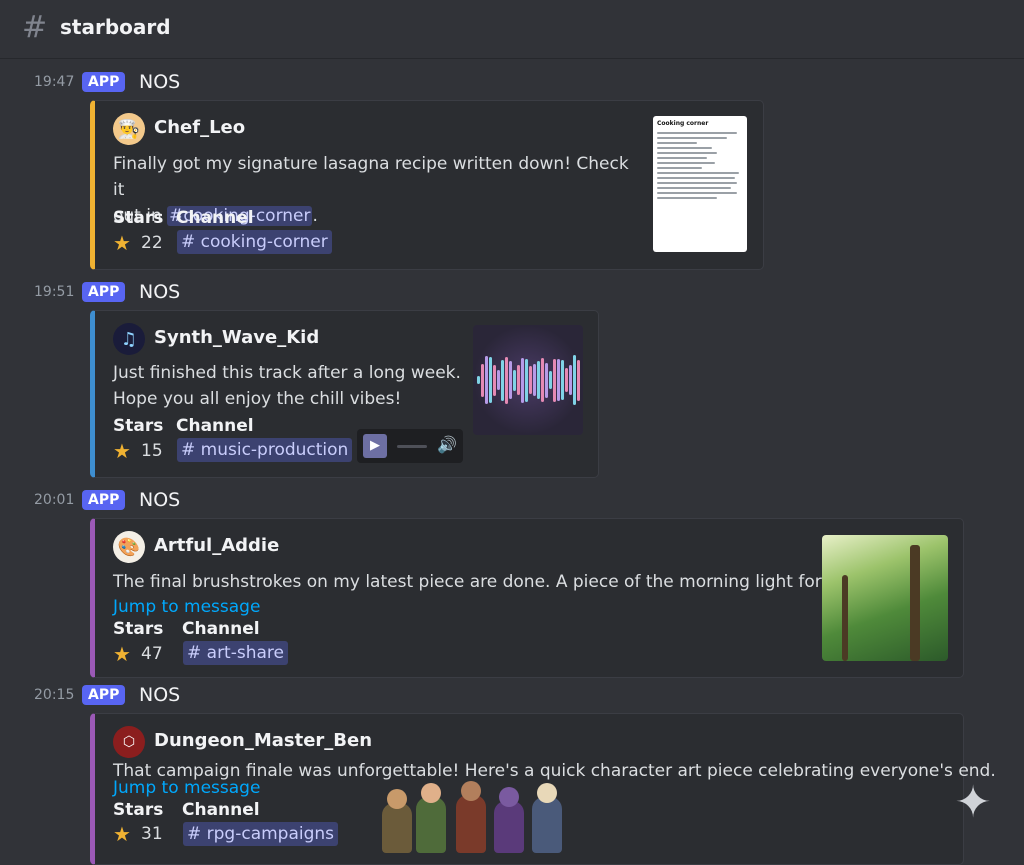 This screenshot has height=865, width=1024. What do you see at coordinates (129, 339) in the screenshot?
I see `music-note-icon: ♫` at bounding box center [129, 339].